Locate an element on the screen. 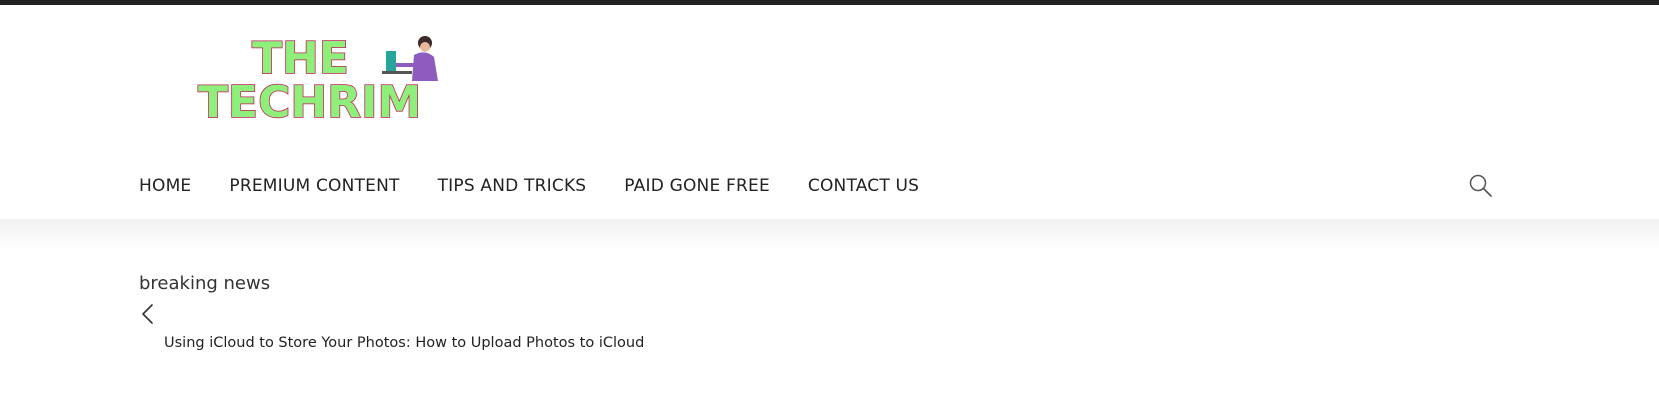 This screenshot has height=410, width=1659. nav-item-contact-us: CONTACT US is located at coordinates (863, 186).